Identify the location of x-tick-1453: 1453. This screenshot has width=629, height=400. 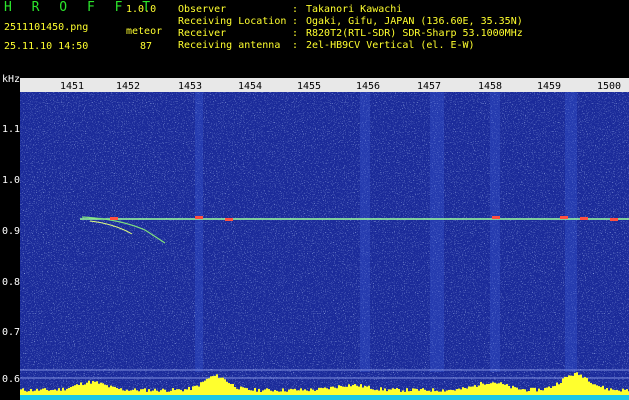
(190, 86).